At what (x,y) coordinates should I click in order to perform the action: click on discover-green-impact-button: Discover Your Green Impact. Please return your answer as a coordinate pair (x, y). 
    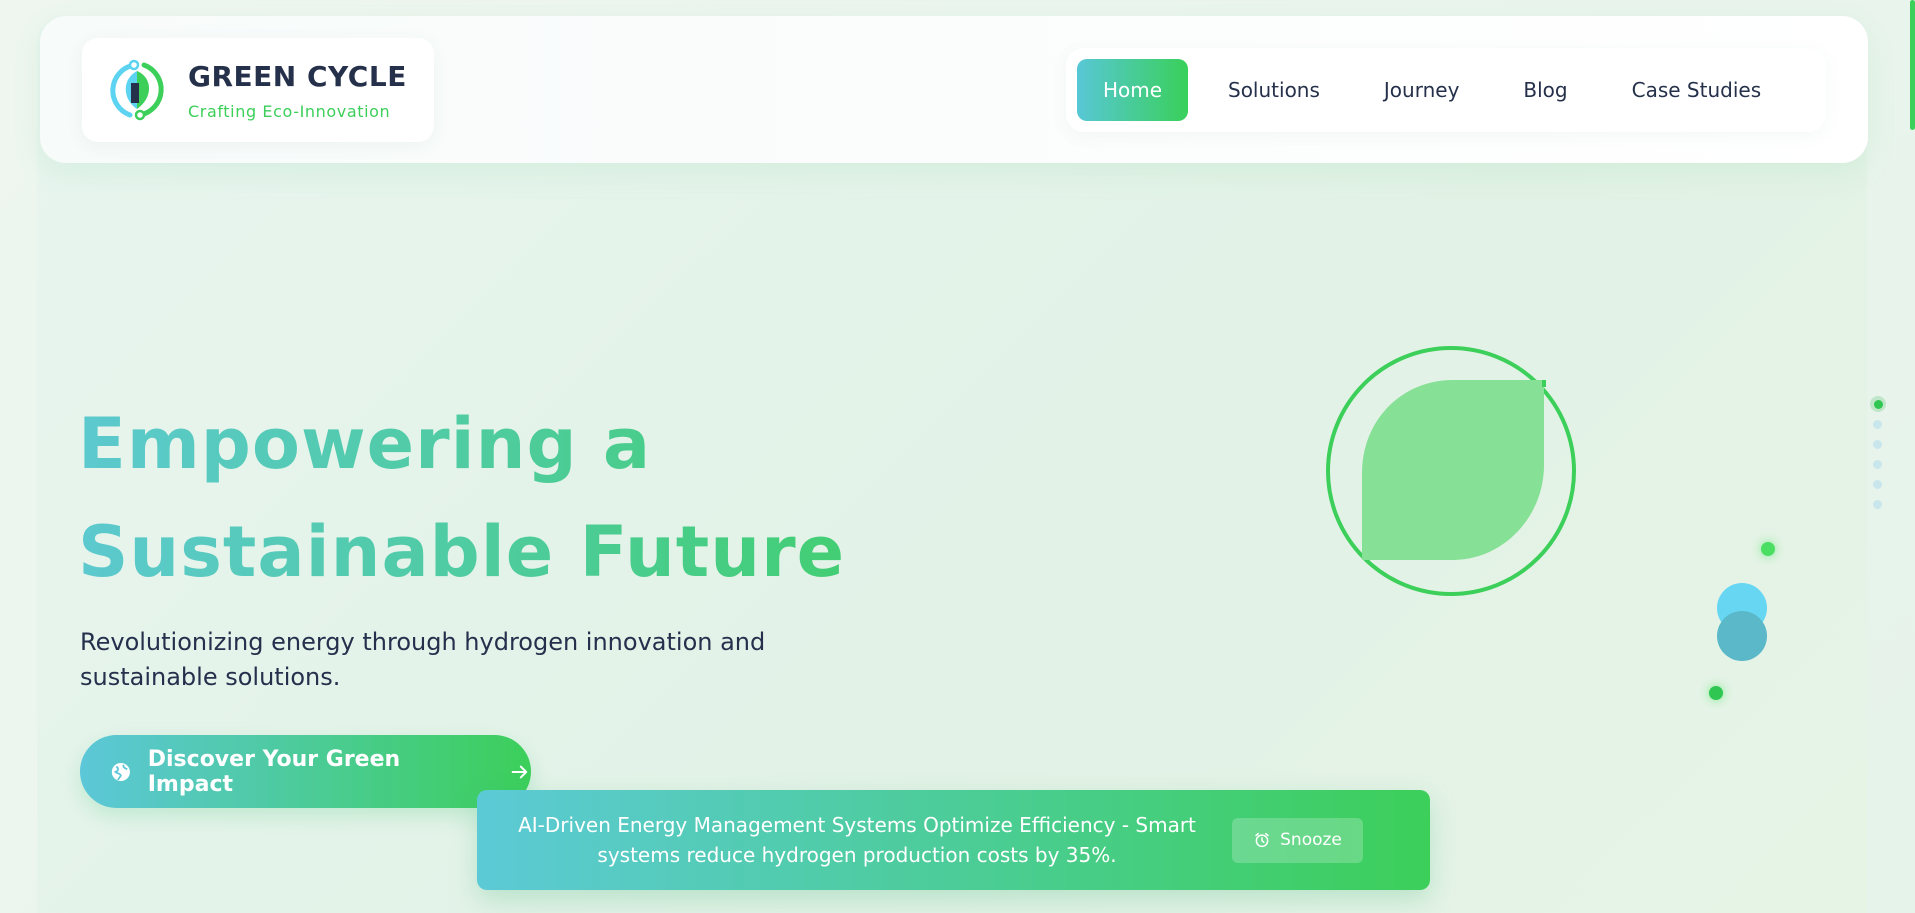
    Looking at the image, I should click on (305, 771).